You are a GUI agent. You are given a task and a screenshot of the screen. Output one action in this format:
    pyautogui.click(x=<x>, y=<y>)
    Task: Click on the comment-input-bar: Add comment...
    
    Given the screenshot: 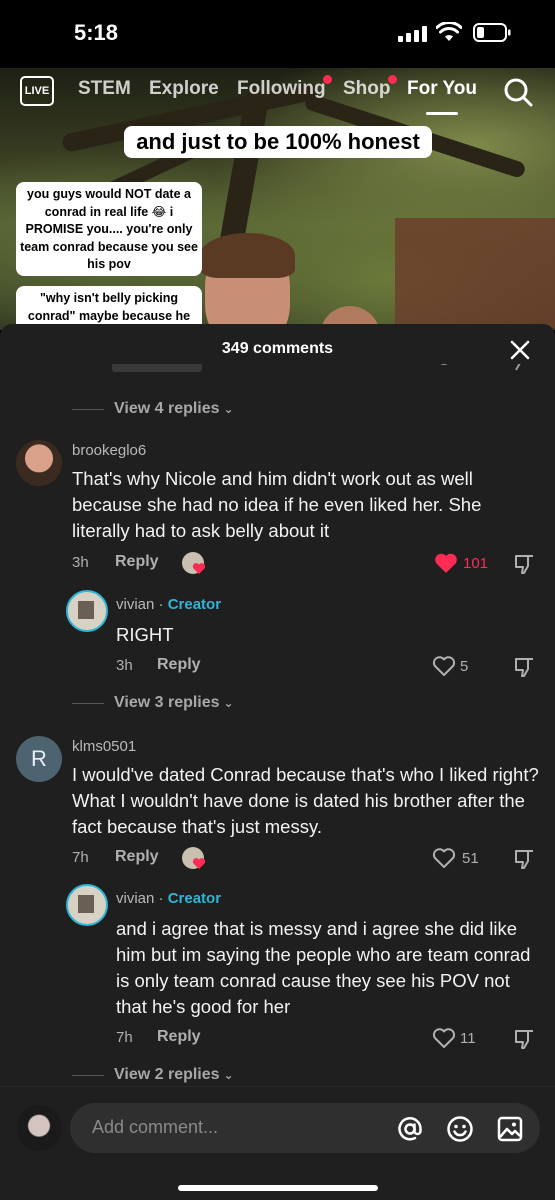 What is the action you would take?
    pyautogui.click(x=277, y=1143)
    